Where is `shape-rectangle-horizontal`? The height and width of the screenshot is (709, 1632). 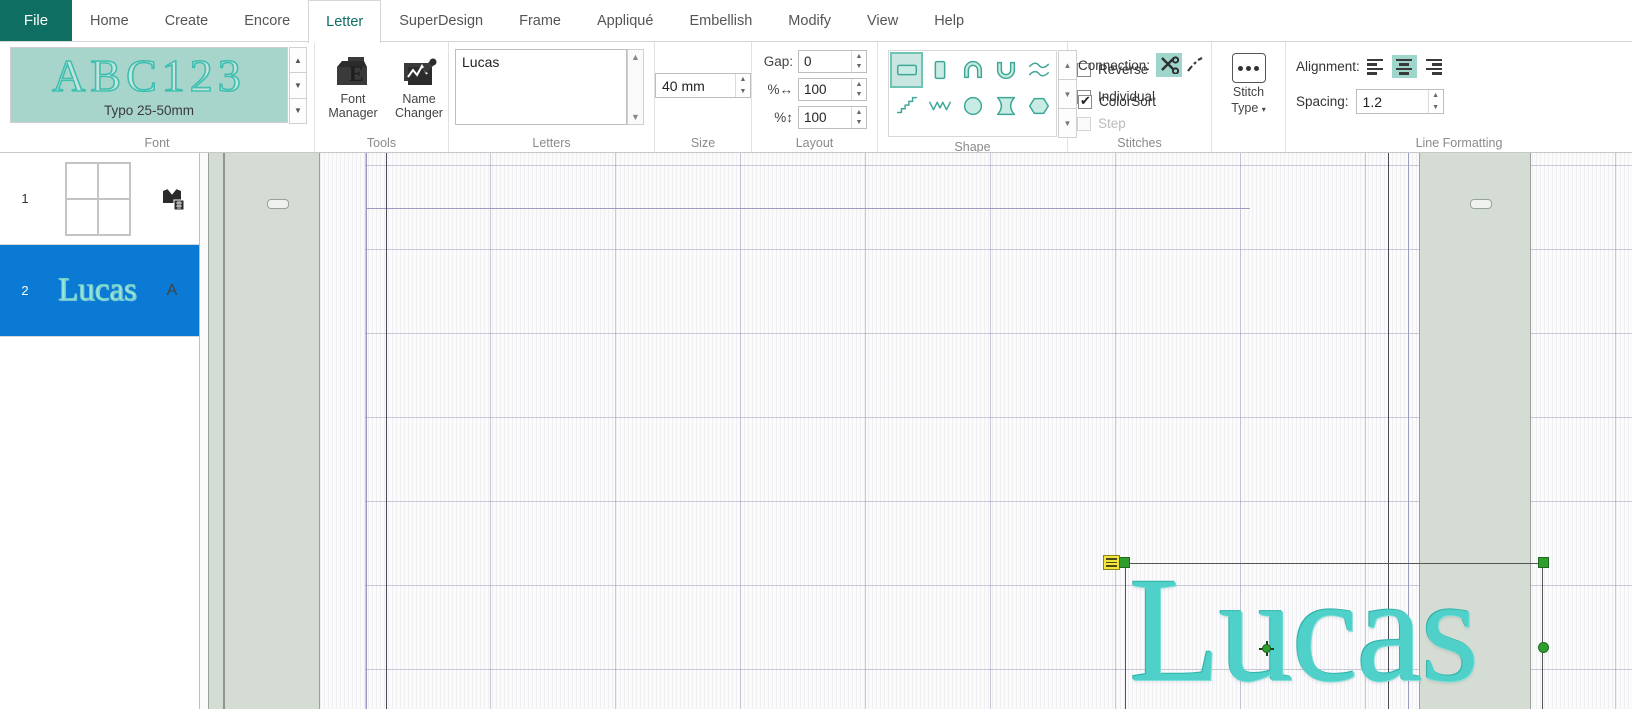 shape-rectangle-horizontal is located at coordinates (906, 70).